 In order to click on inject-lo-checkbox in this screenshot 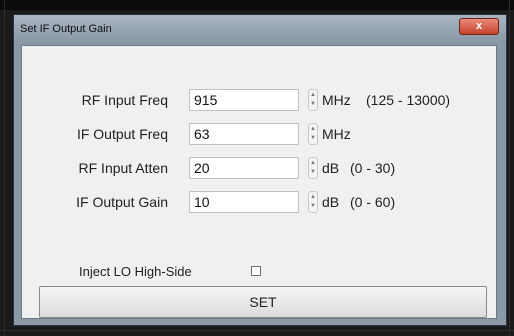, I will do `click(256, 271)`.